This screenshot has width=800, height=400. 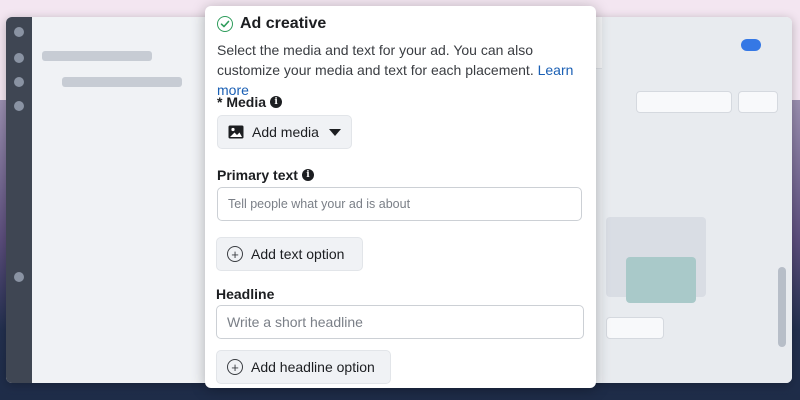 I want to click on headline-label: Headline, so click(x=245, y=294).